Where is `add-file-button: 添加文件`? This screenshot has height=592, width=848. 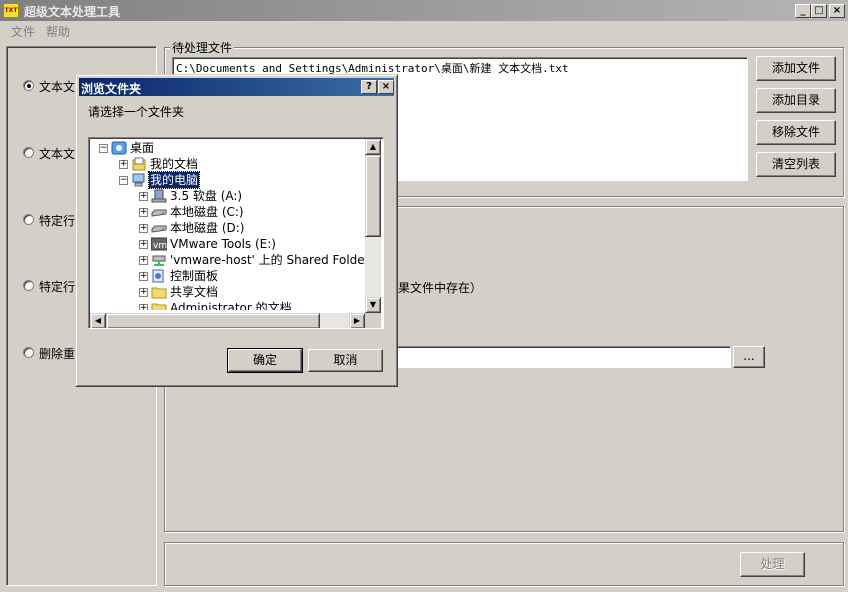 add-file-button: 添加文件 is located at coordinates (796, 68).